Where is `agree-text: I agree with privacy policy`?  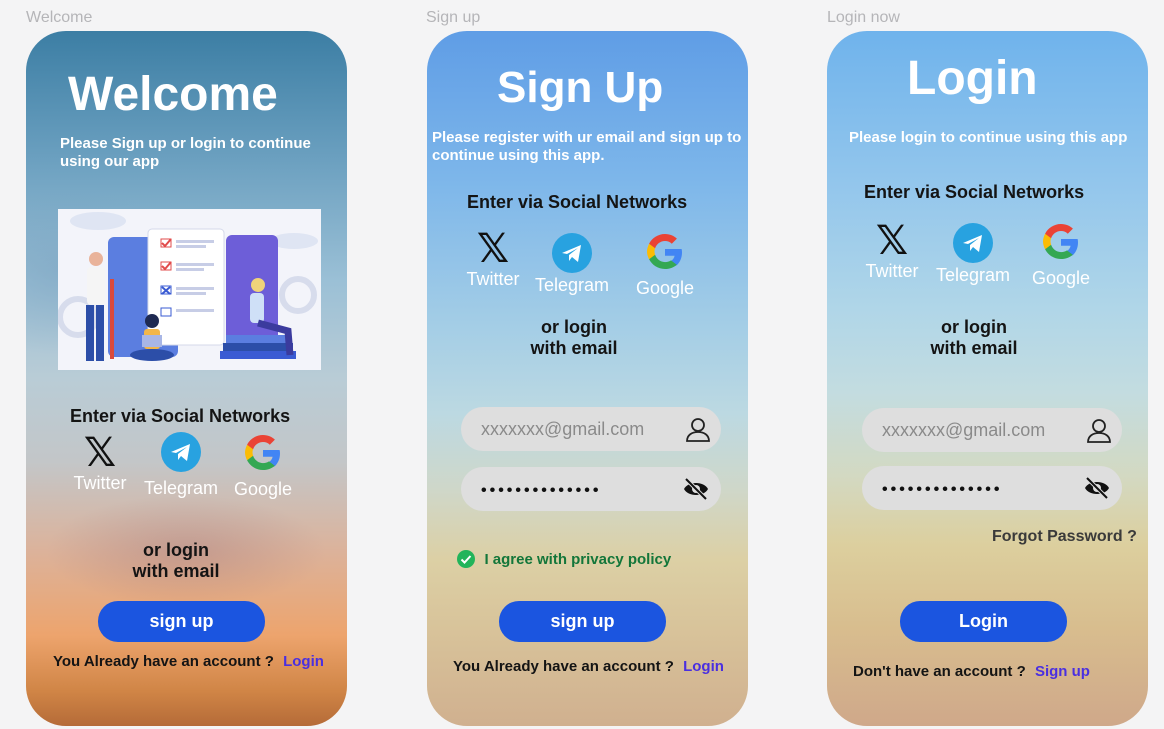
agree-text: I agree with privacy policy is located at coordinates (578, 559).